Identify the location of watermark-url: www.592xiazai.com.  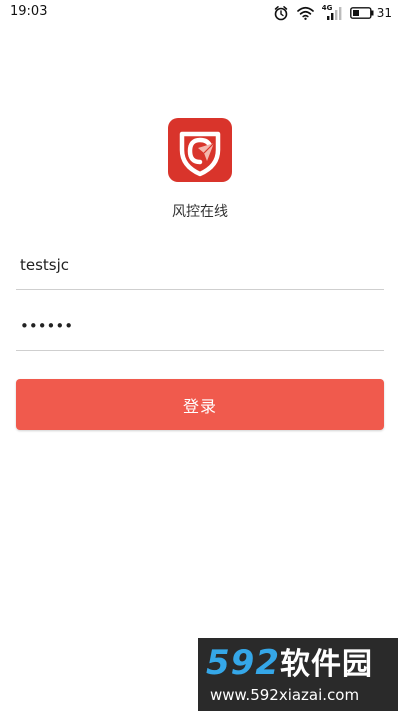
(285, 695).